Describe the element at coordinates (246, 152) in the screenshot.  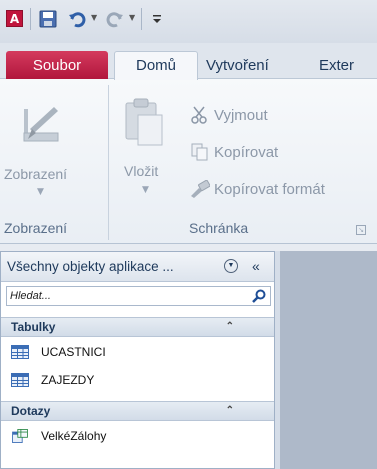
I see `copy-label: Kopírovat` at that location.